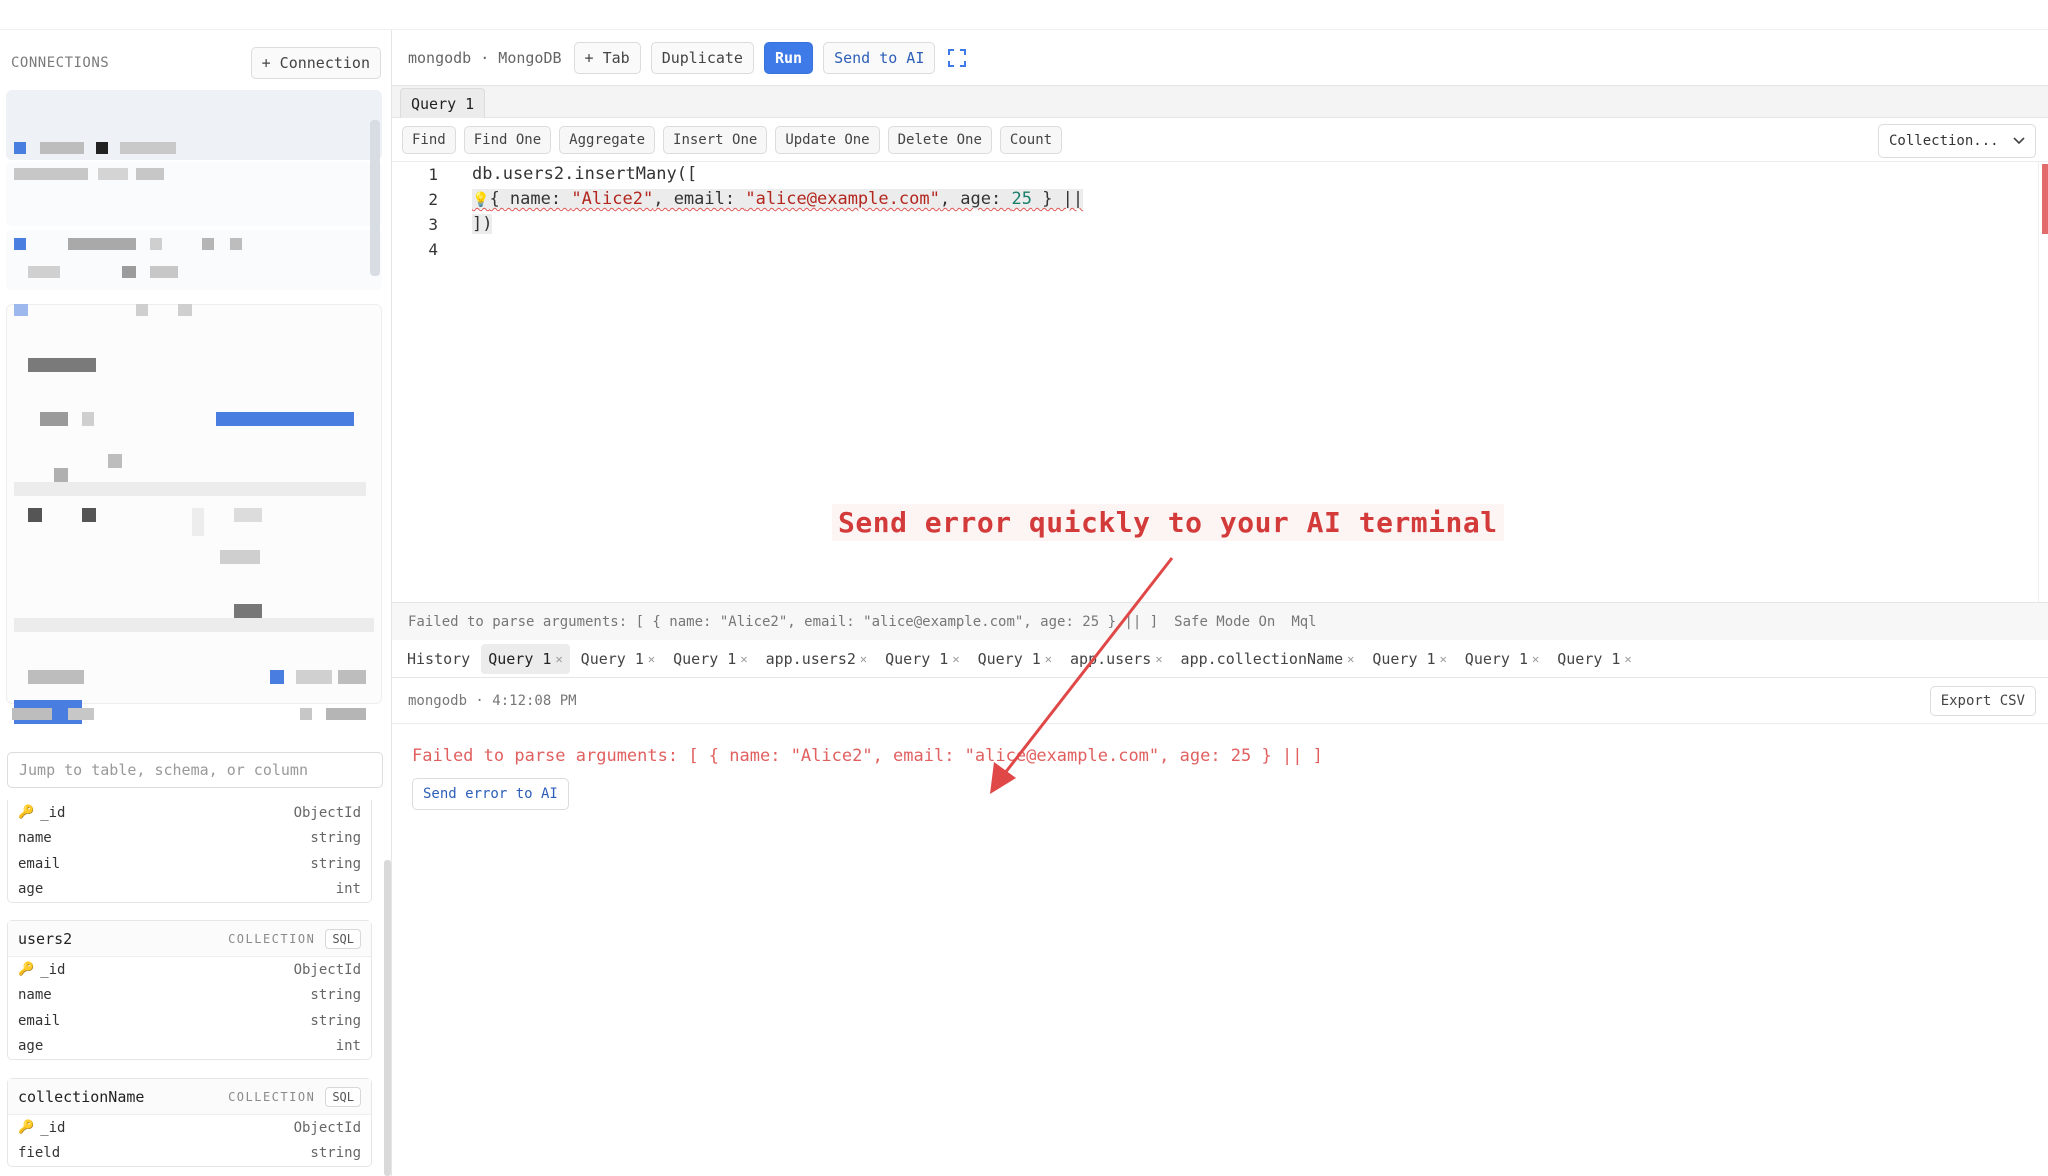 The image size is (2048, 1176). What do you see at coordinates (196, 63) in the screenshot?
I see `connections-header: CONNECTIONS + Connection` at bounding box center [196, 63].